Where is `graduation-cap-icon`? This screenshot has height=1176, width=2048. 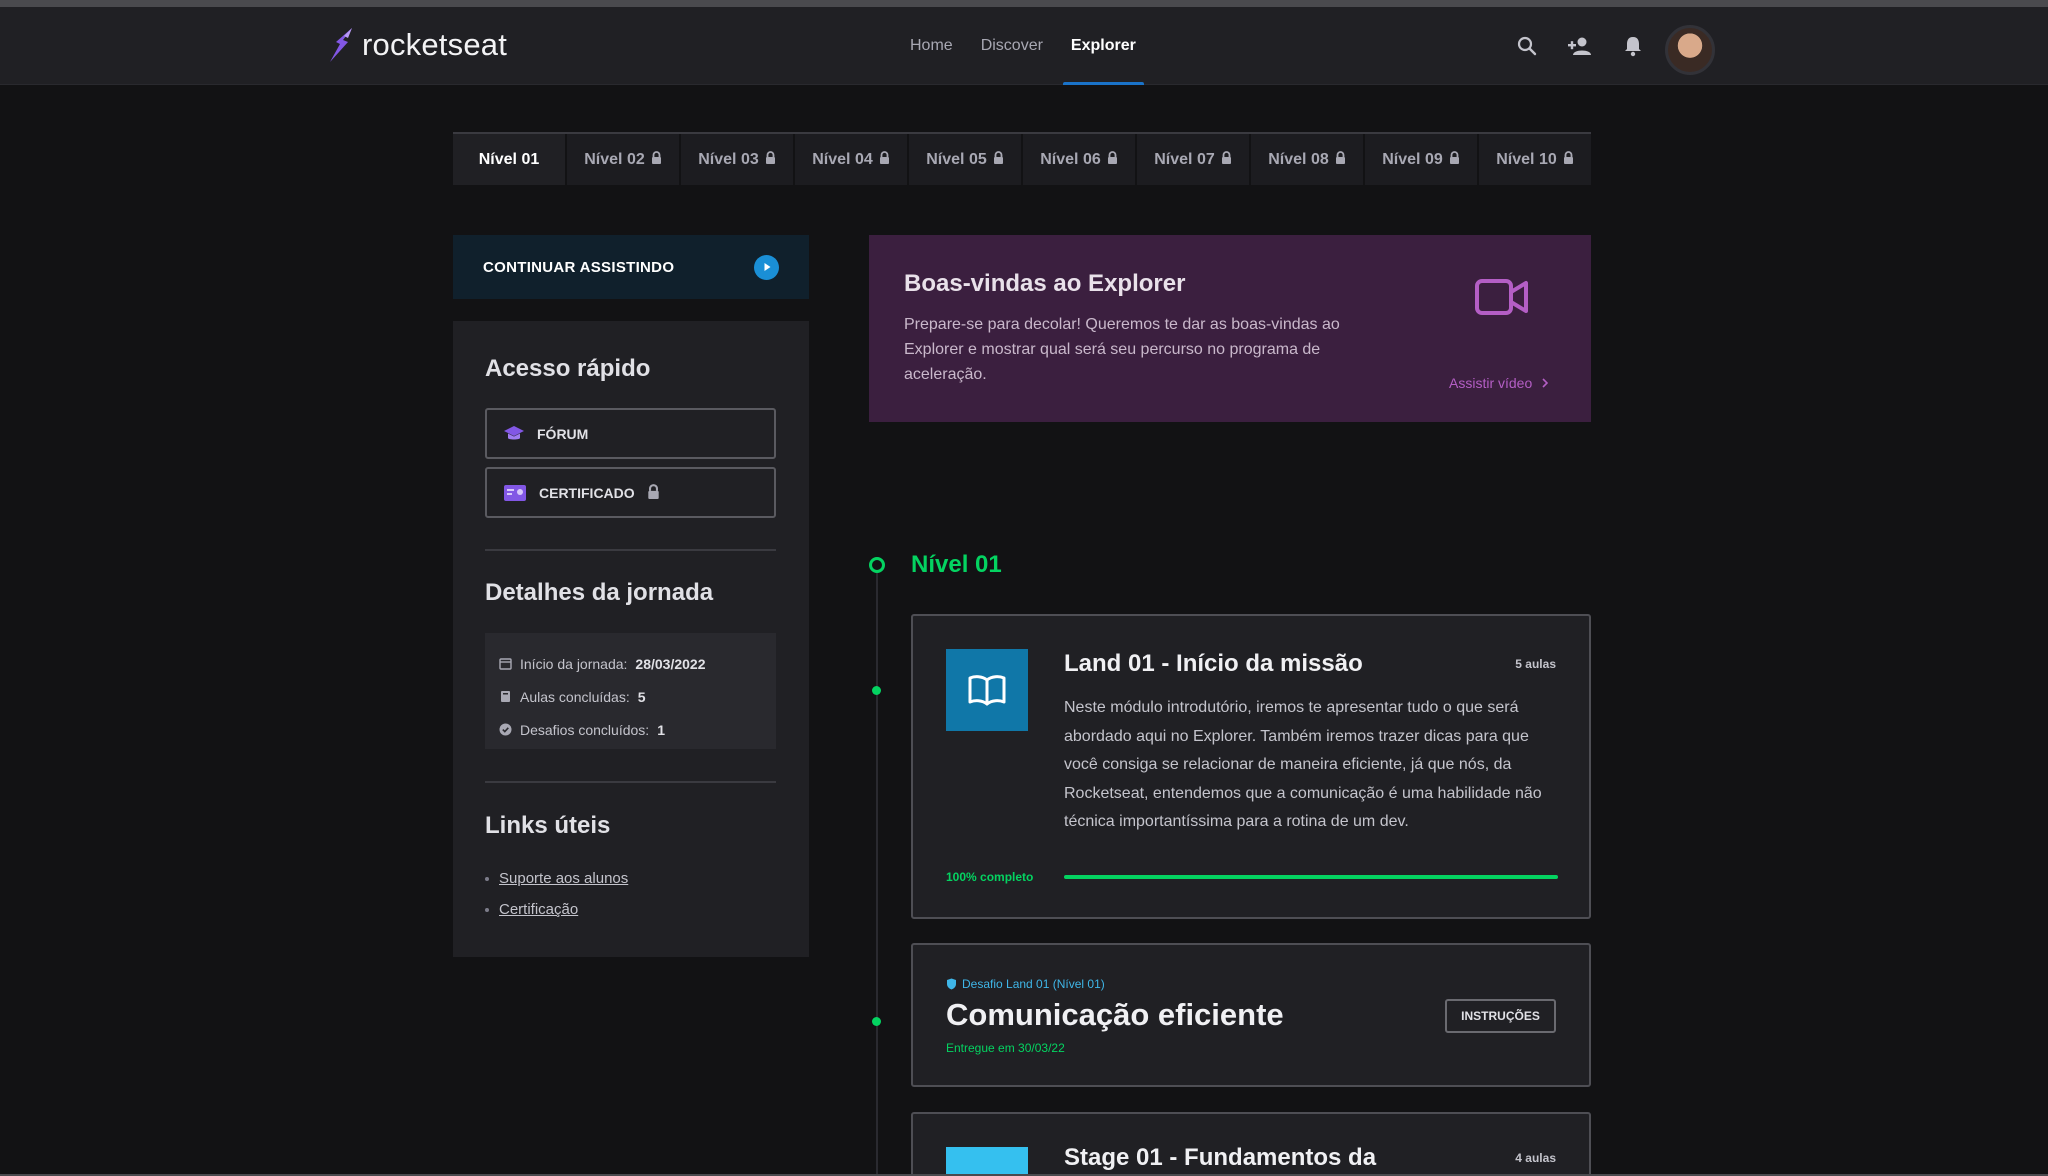
graduation-cap-icon is located at coordinates (514, 432).